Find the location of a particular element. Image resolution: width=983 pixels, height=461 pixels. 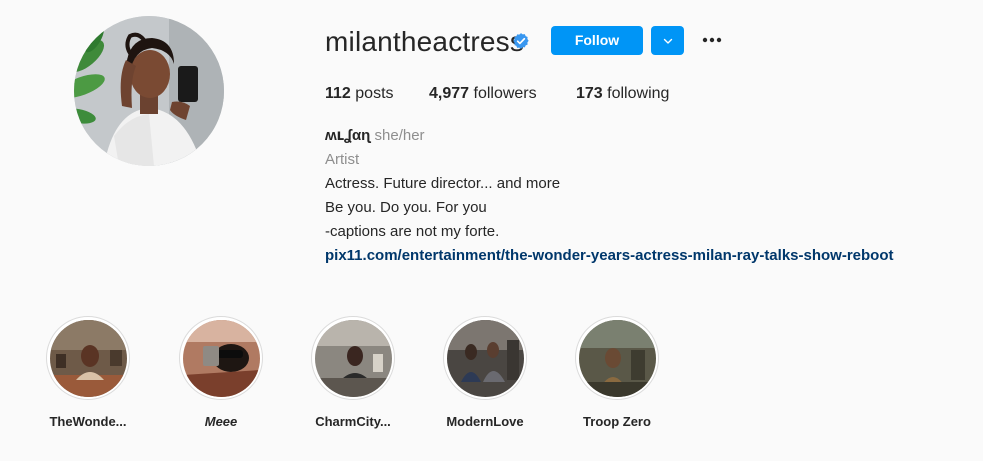

display-name: ʍւʆαɳ is located at coordinates (348, 135).